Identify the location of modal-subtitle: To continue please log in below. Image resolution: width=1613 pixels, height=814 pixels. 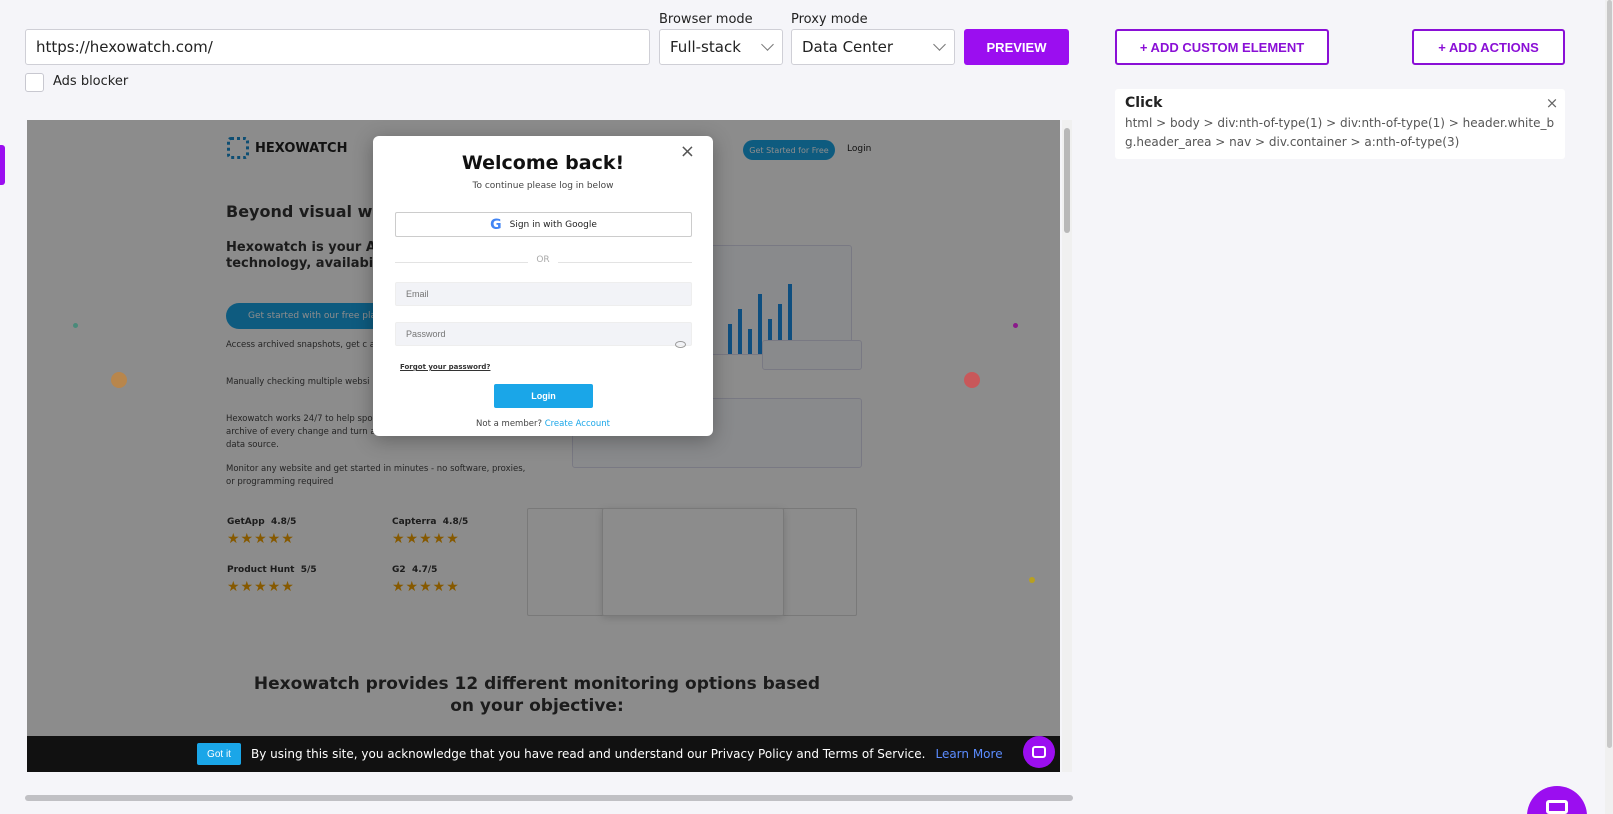
(543, 186).